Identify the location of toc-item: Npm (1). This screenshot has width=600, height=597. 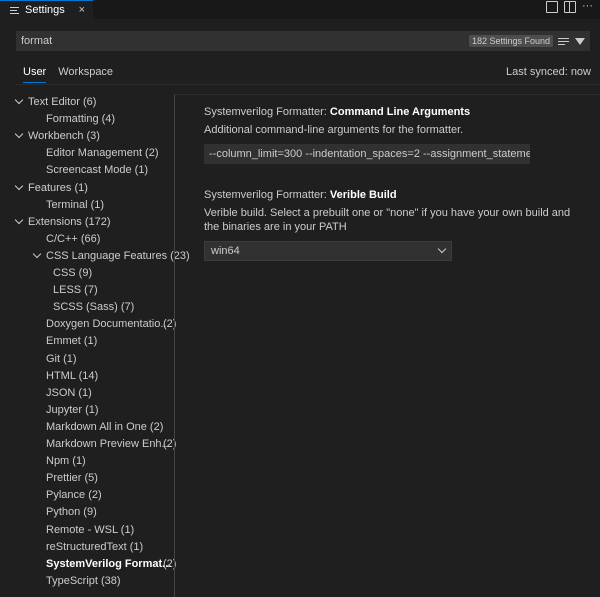
(66, 461).